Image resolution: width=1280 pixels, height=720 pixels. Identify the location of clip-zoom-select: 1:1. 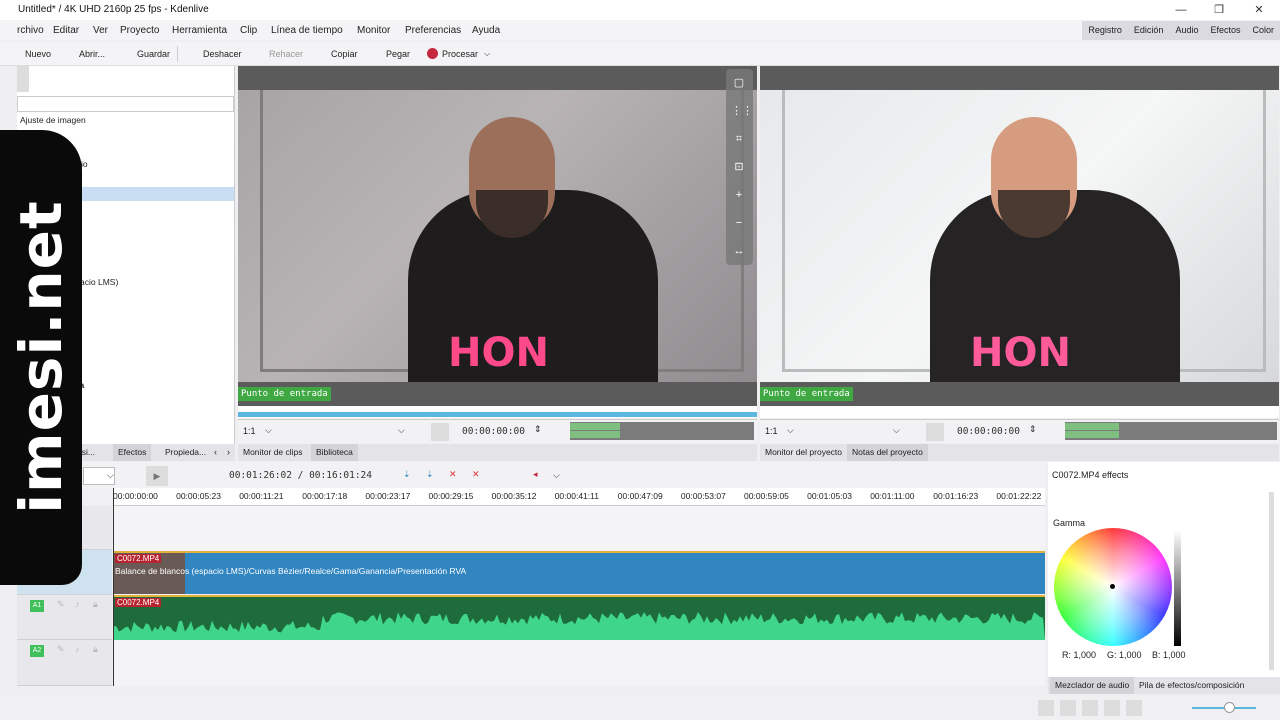
(249, 431).